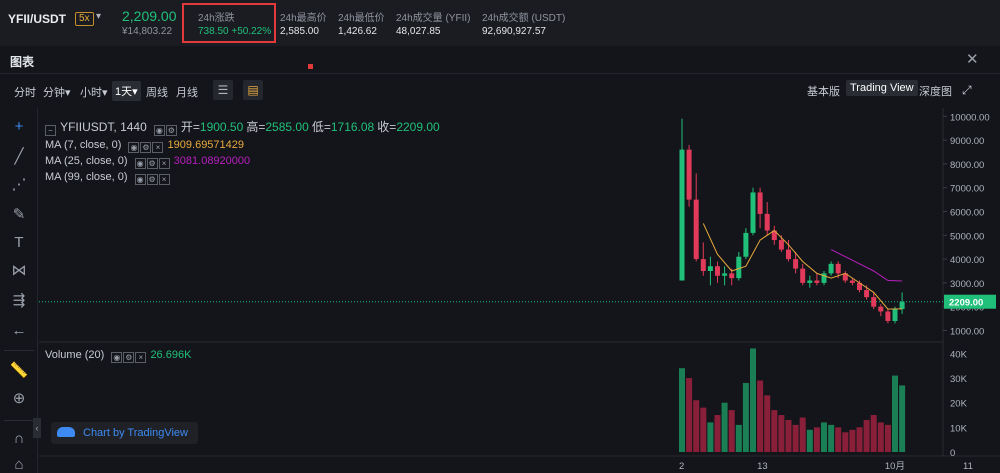 This screenshot has height=473, width=1000. What do you see at coordinates (19, 439) in the screenshot?
I see `magnet-icon: ∩` at bounding box center [19, 439].